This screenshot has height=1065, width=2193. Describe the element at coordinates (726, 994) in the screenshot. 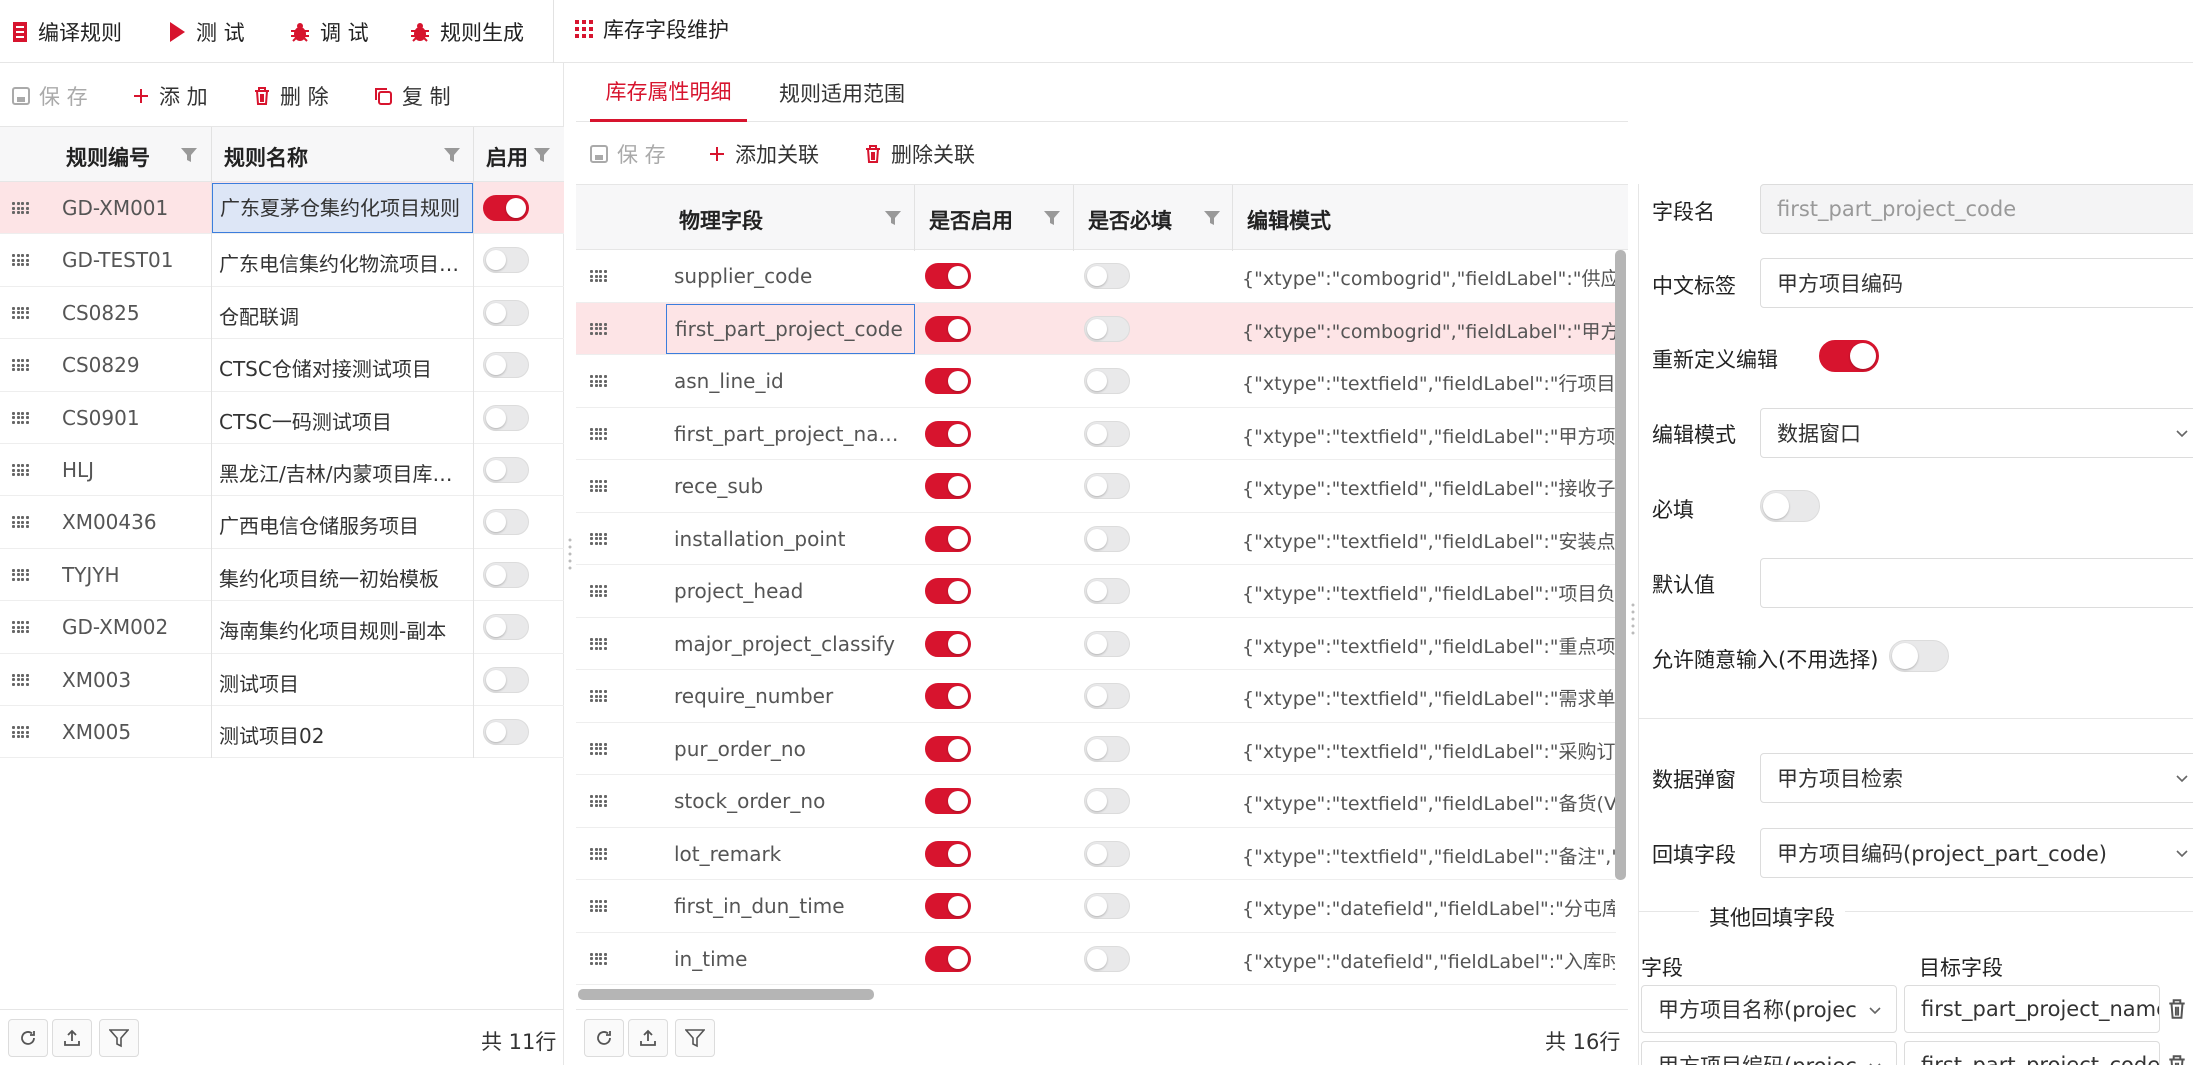

I see `horizontal-scrollbar` at that location.